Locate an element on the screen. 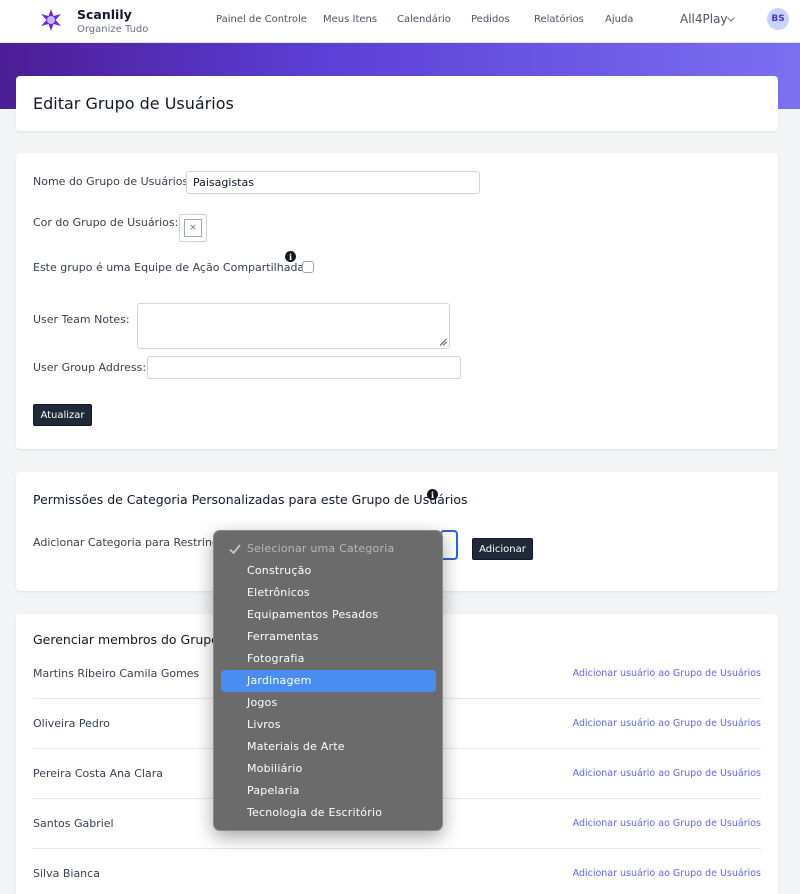 This screenshot has width=800, height=894. team-notes-textarea is located at coordinates (293, 326).